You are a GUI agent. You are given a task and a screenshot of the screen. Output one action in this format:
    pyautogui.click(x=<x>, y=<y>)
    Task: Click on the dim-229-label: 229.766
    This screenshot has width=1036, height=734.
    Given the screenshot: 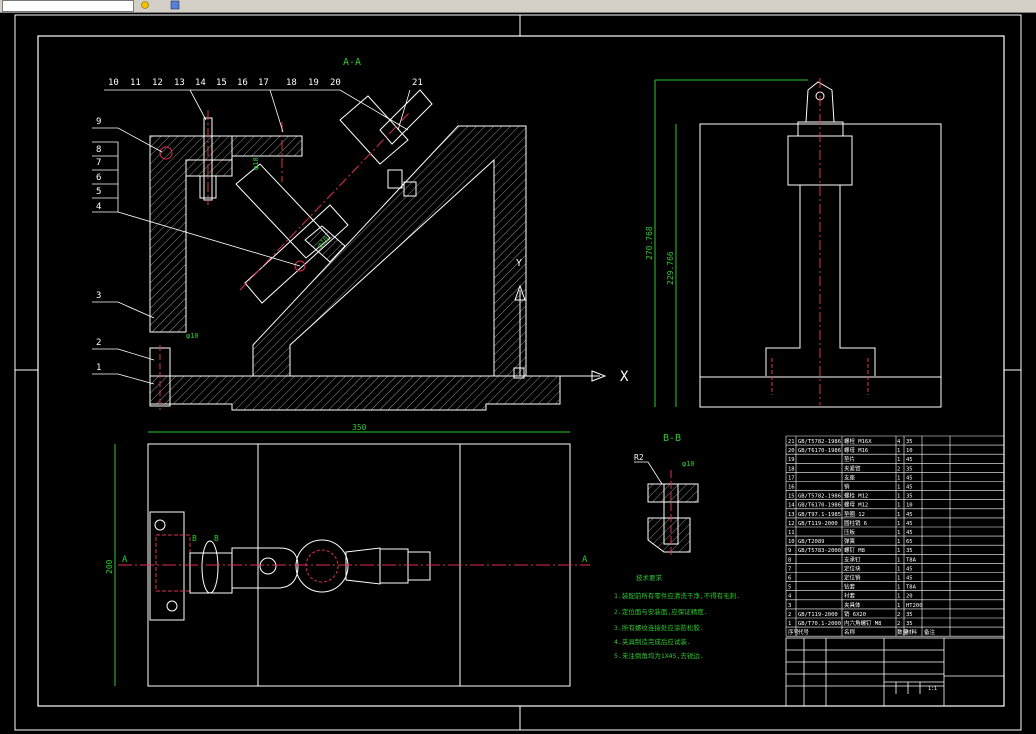 What is the action you would take?
    pyautogui.click(x=670, y=268)
    